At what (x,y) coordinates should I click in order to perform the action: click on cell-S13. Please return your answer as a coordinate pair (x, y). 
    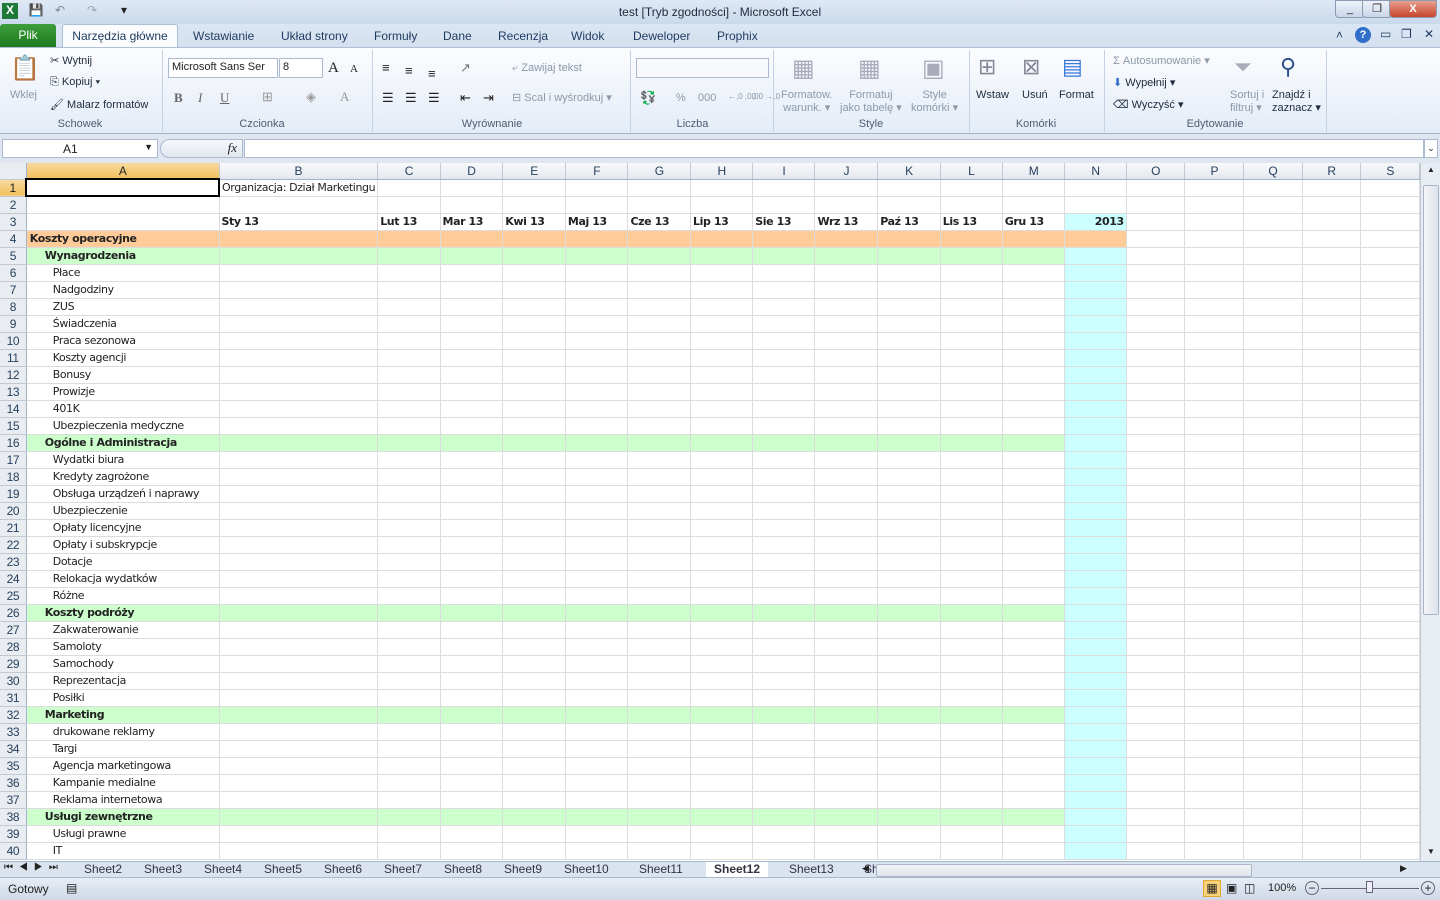
    Looking at the image, I should click on (1390, 392).